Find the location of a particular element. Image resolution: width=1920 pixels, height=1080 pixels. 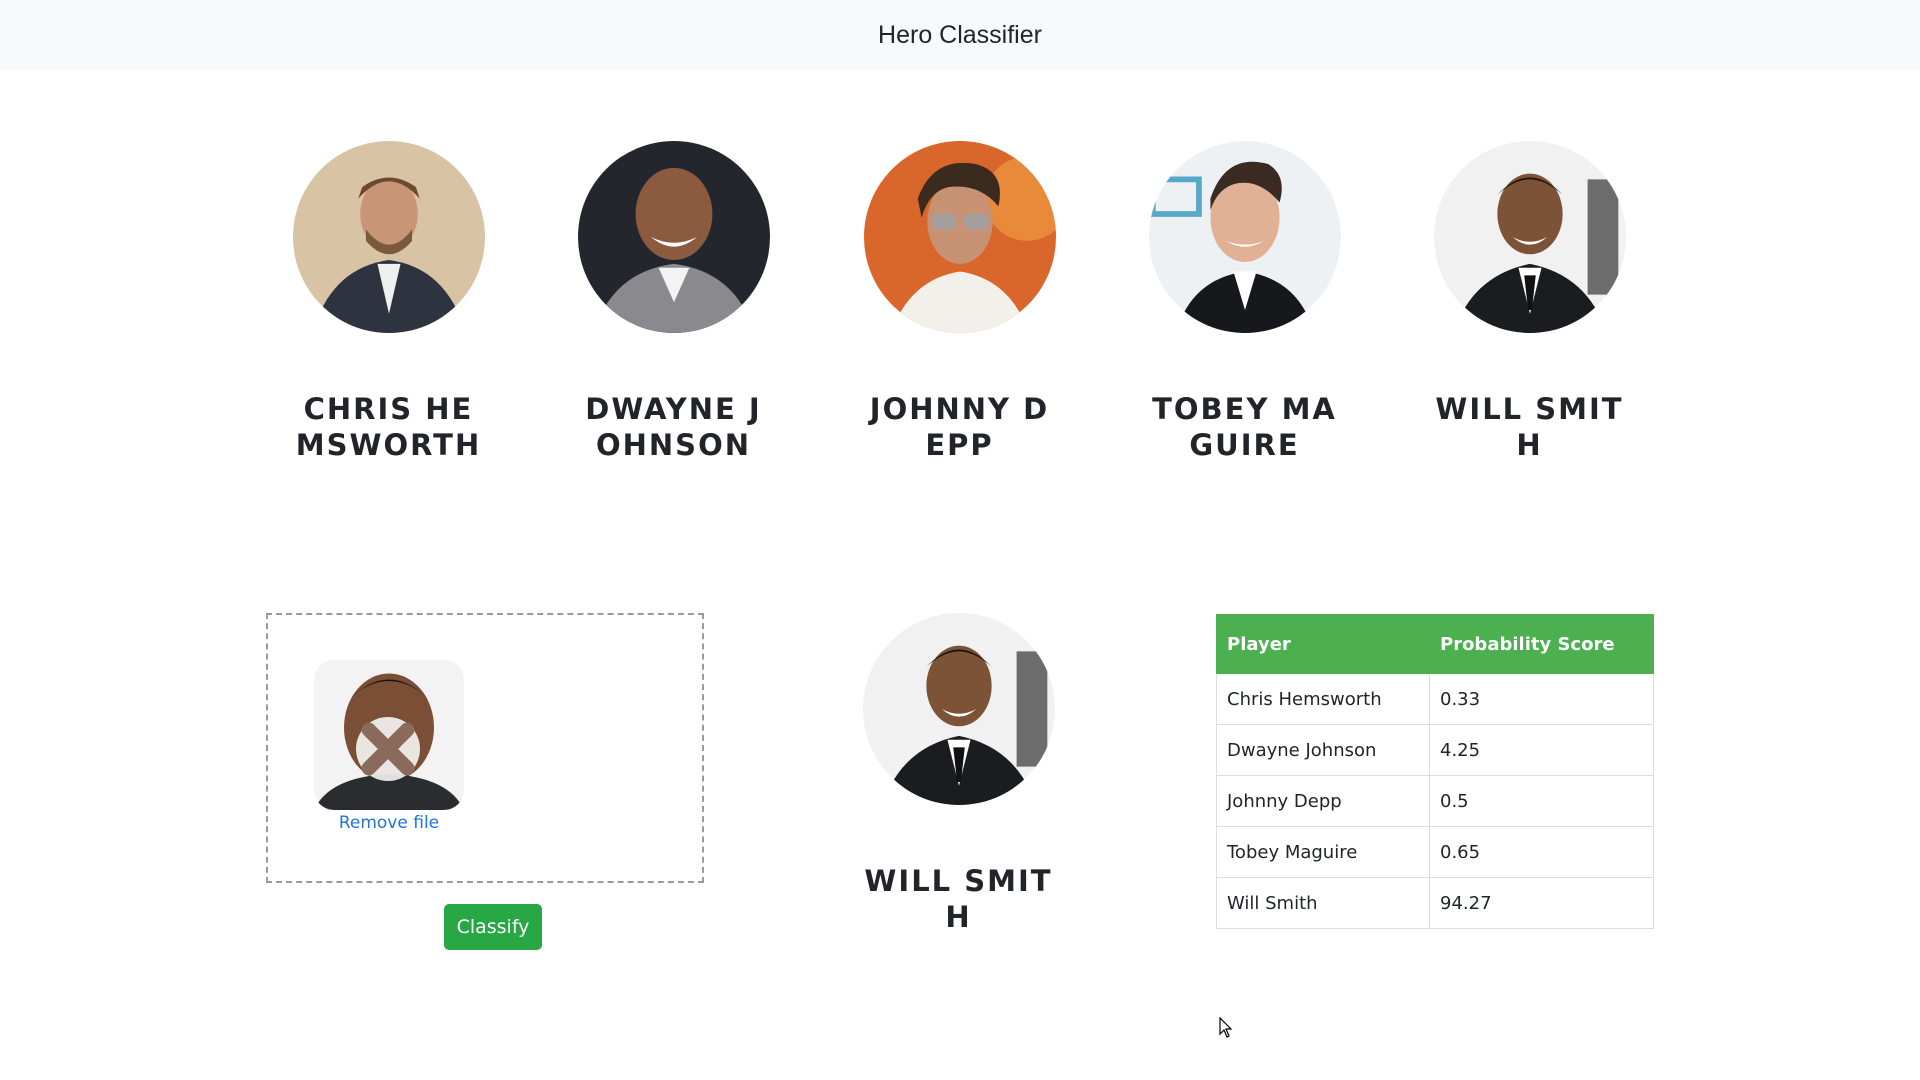

player-cell: Johnny Depp is located at coordinates (1323, 801).